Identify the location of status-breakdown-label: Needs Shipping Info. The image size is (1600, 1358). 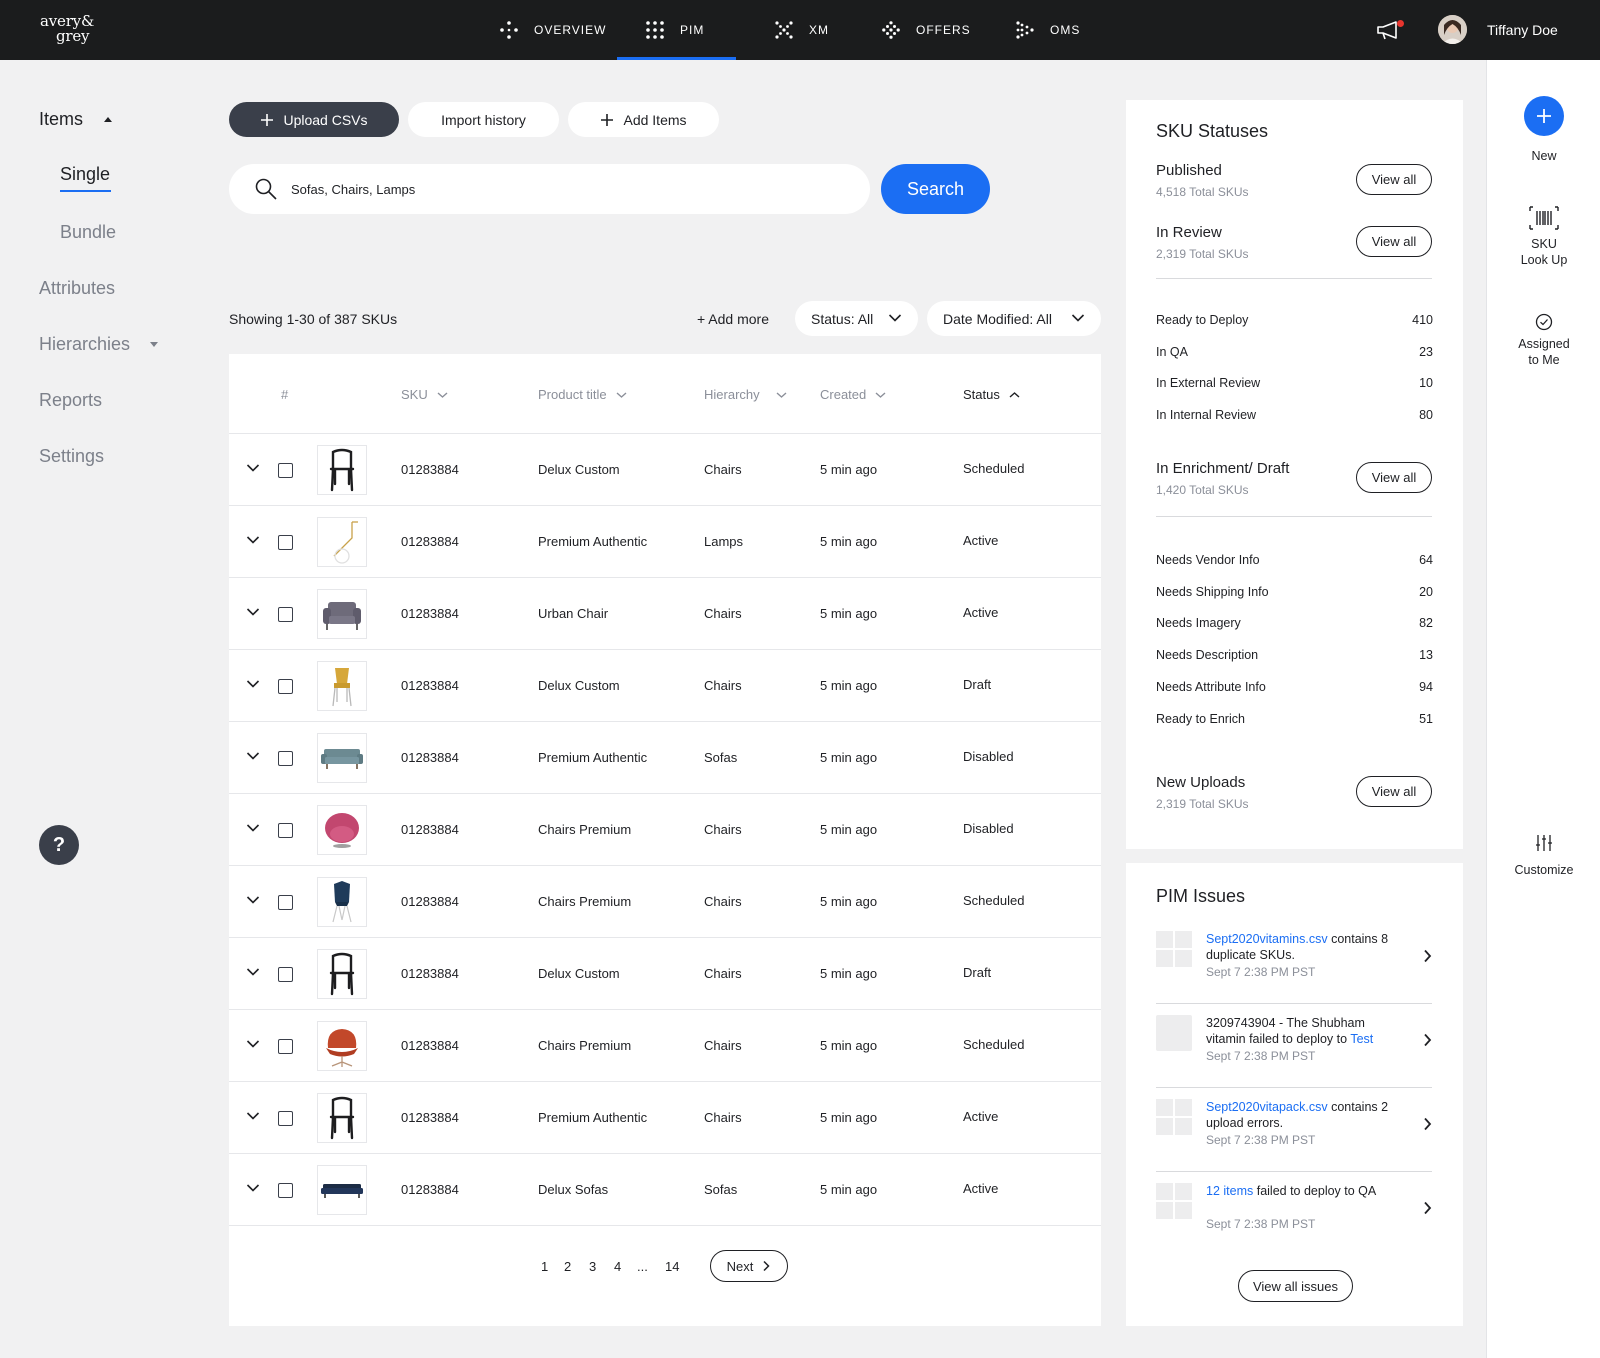
(1212, 592).